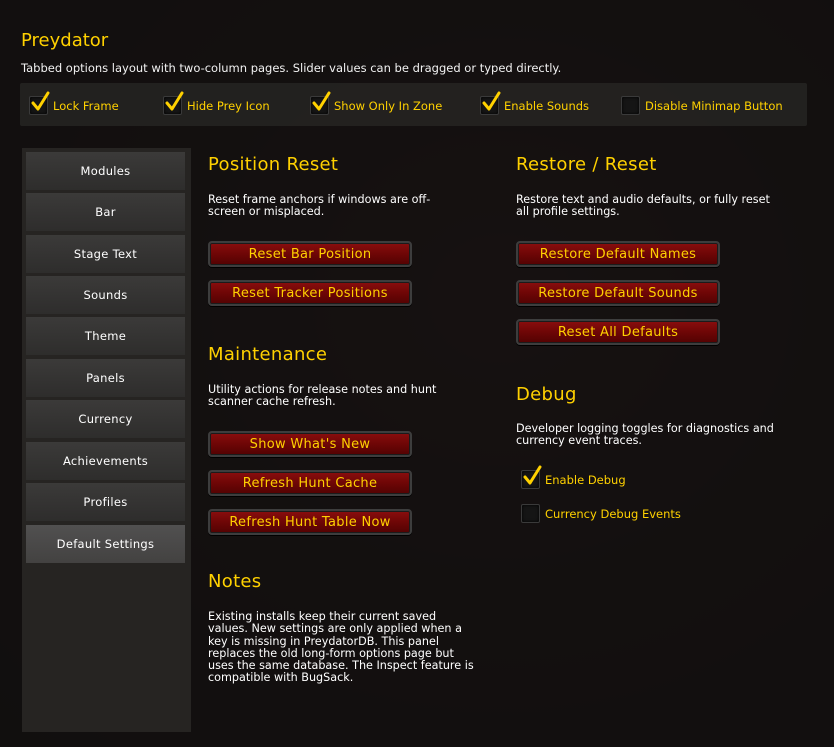  I want to click on desc-line: scanner cache refresh., so click(272, 402).